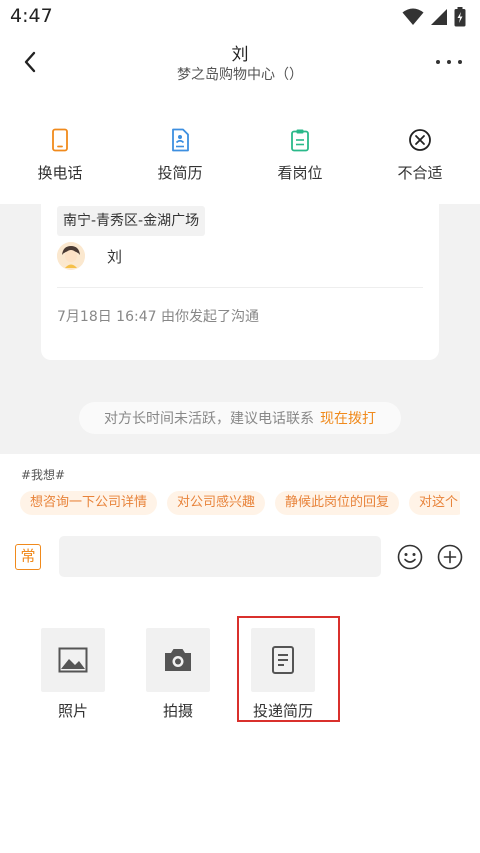 The height and width of the screenshot is (853, 480). I want to click on suggestion-chips: 想咨询一下公司详情 对公司感兴趣 静候此岗位的回复 对这个, so click(240, 504).